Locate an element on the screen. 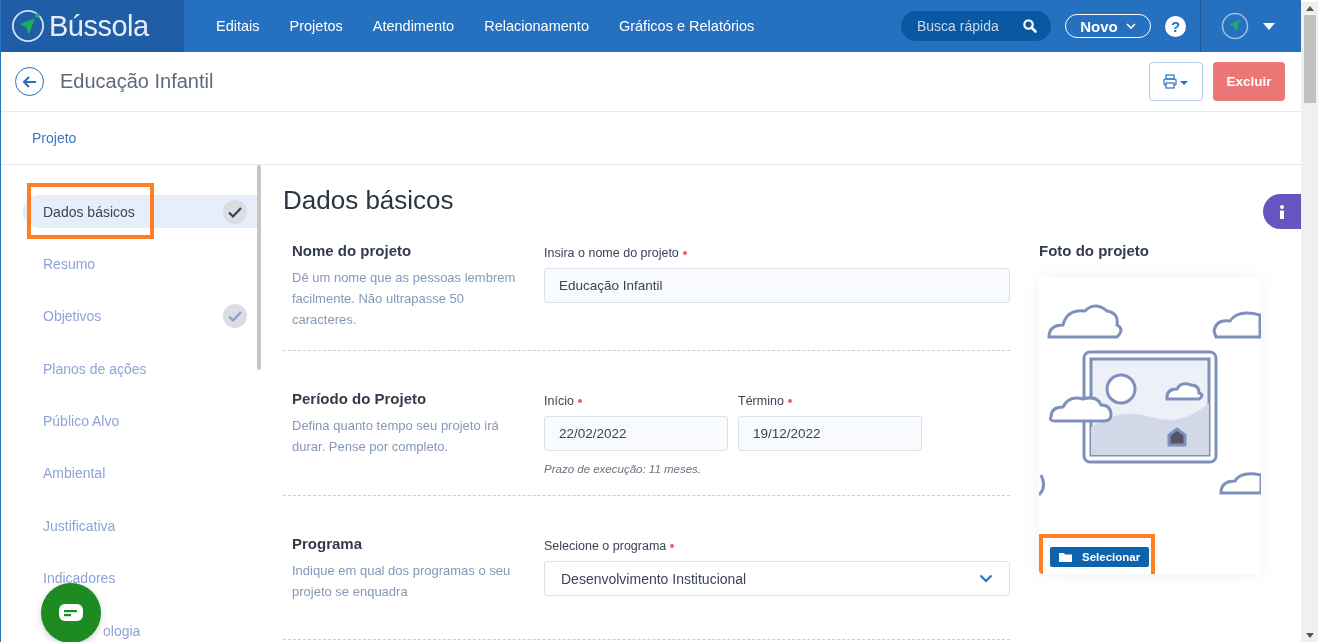  sidebar-item: Justificativa is located at coordinates (140, 526).